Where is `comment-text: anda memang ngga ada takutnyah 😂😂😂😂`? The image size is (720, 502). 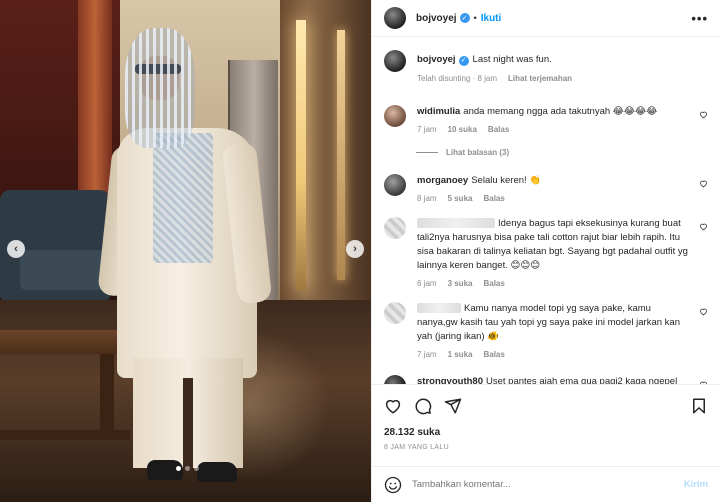
comment-text: anda memang ngga ada takutnyah 😂😂😂😂 is located at coordinates (560, 111).